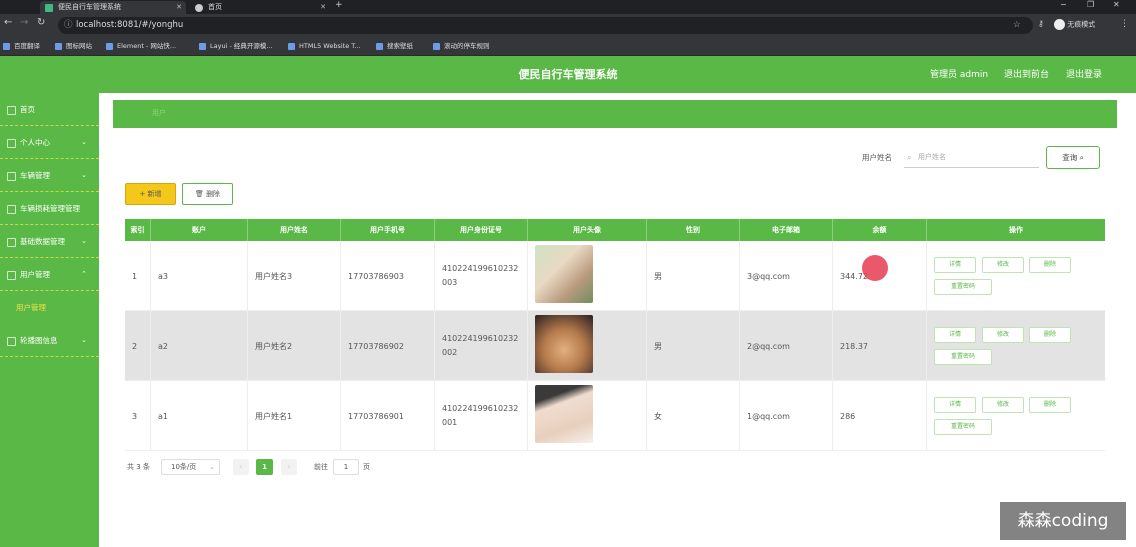  What do you see at coordinates (150, 194) in the screenshot?
I see `add-button: + 新增` at bounding box center [150, 194].